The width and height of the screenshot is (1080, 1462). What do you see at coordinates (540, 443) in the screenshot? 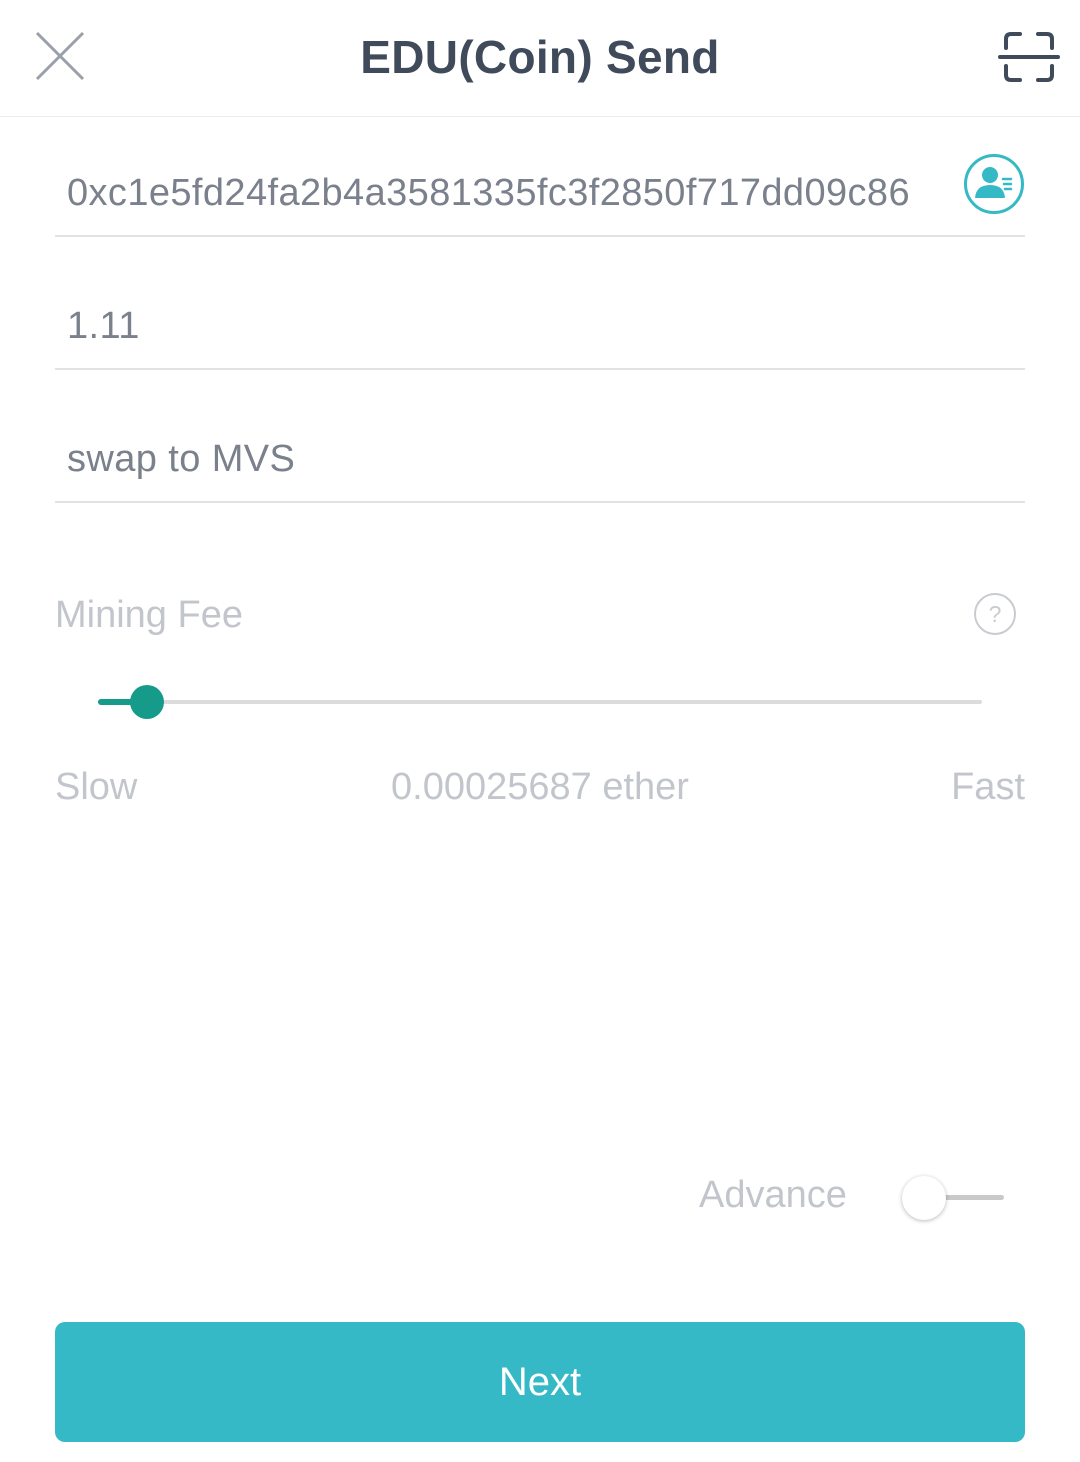
I see `memo-field: swap to MVS` at bounding box center [540, 443].